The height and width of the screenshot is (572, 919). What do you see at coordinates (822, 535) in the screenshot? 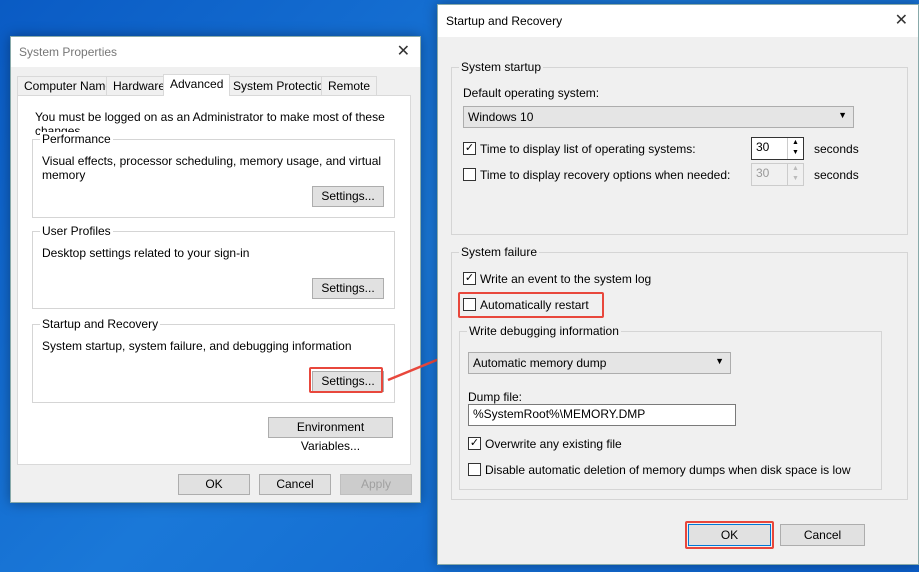
I see `cancel-button: Cancel` at bounding box center [822, 535].